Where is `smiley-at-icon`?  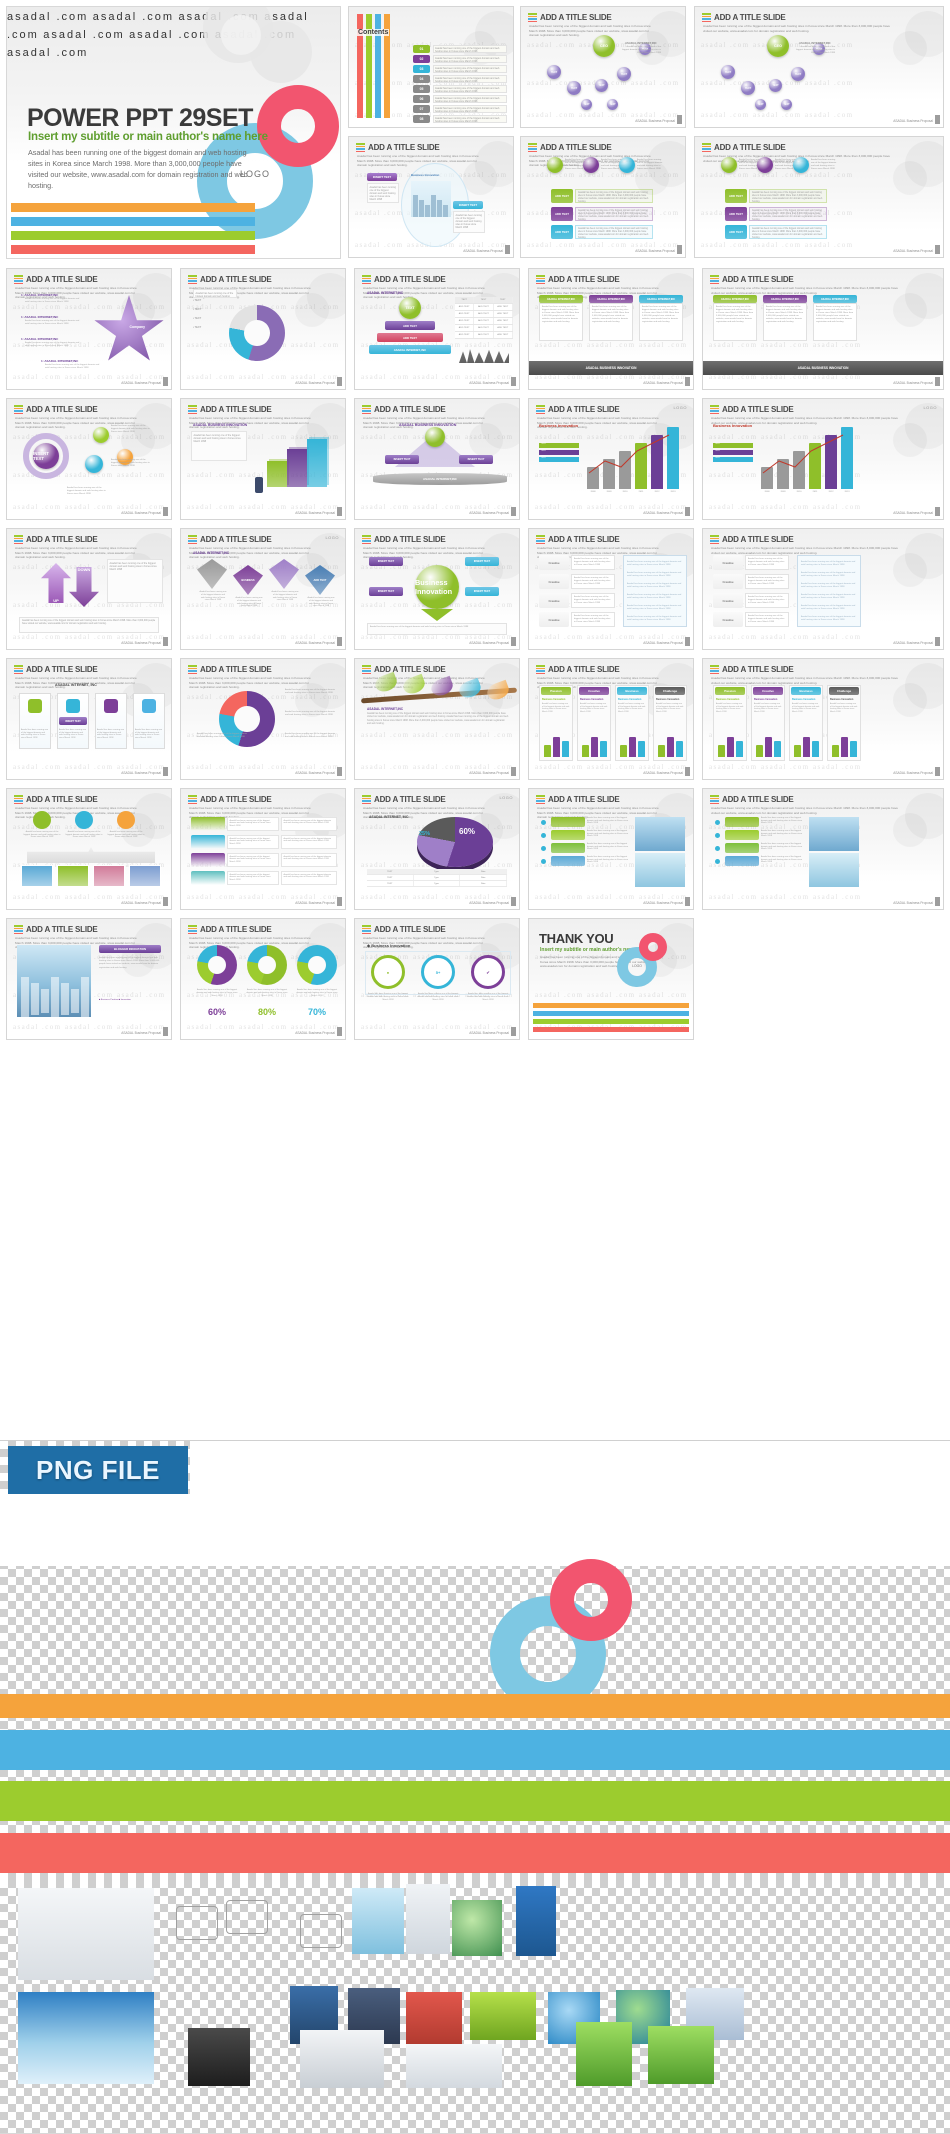 smiley-at-icon is located at coordinates (247, 1917).